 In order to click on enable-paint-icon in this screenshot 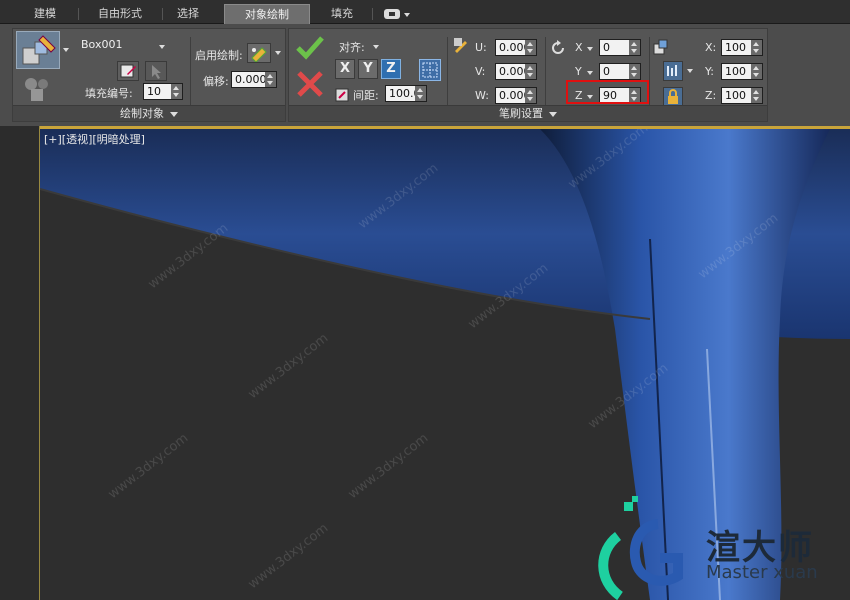, I will do `click(259, 53)`.